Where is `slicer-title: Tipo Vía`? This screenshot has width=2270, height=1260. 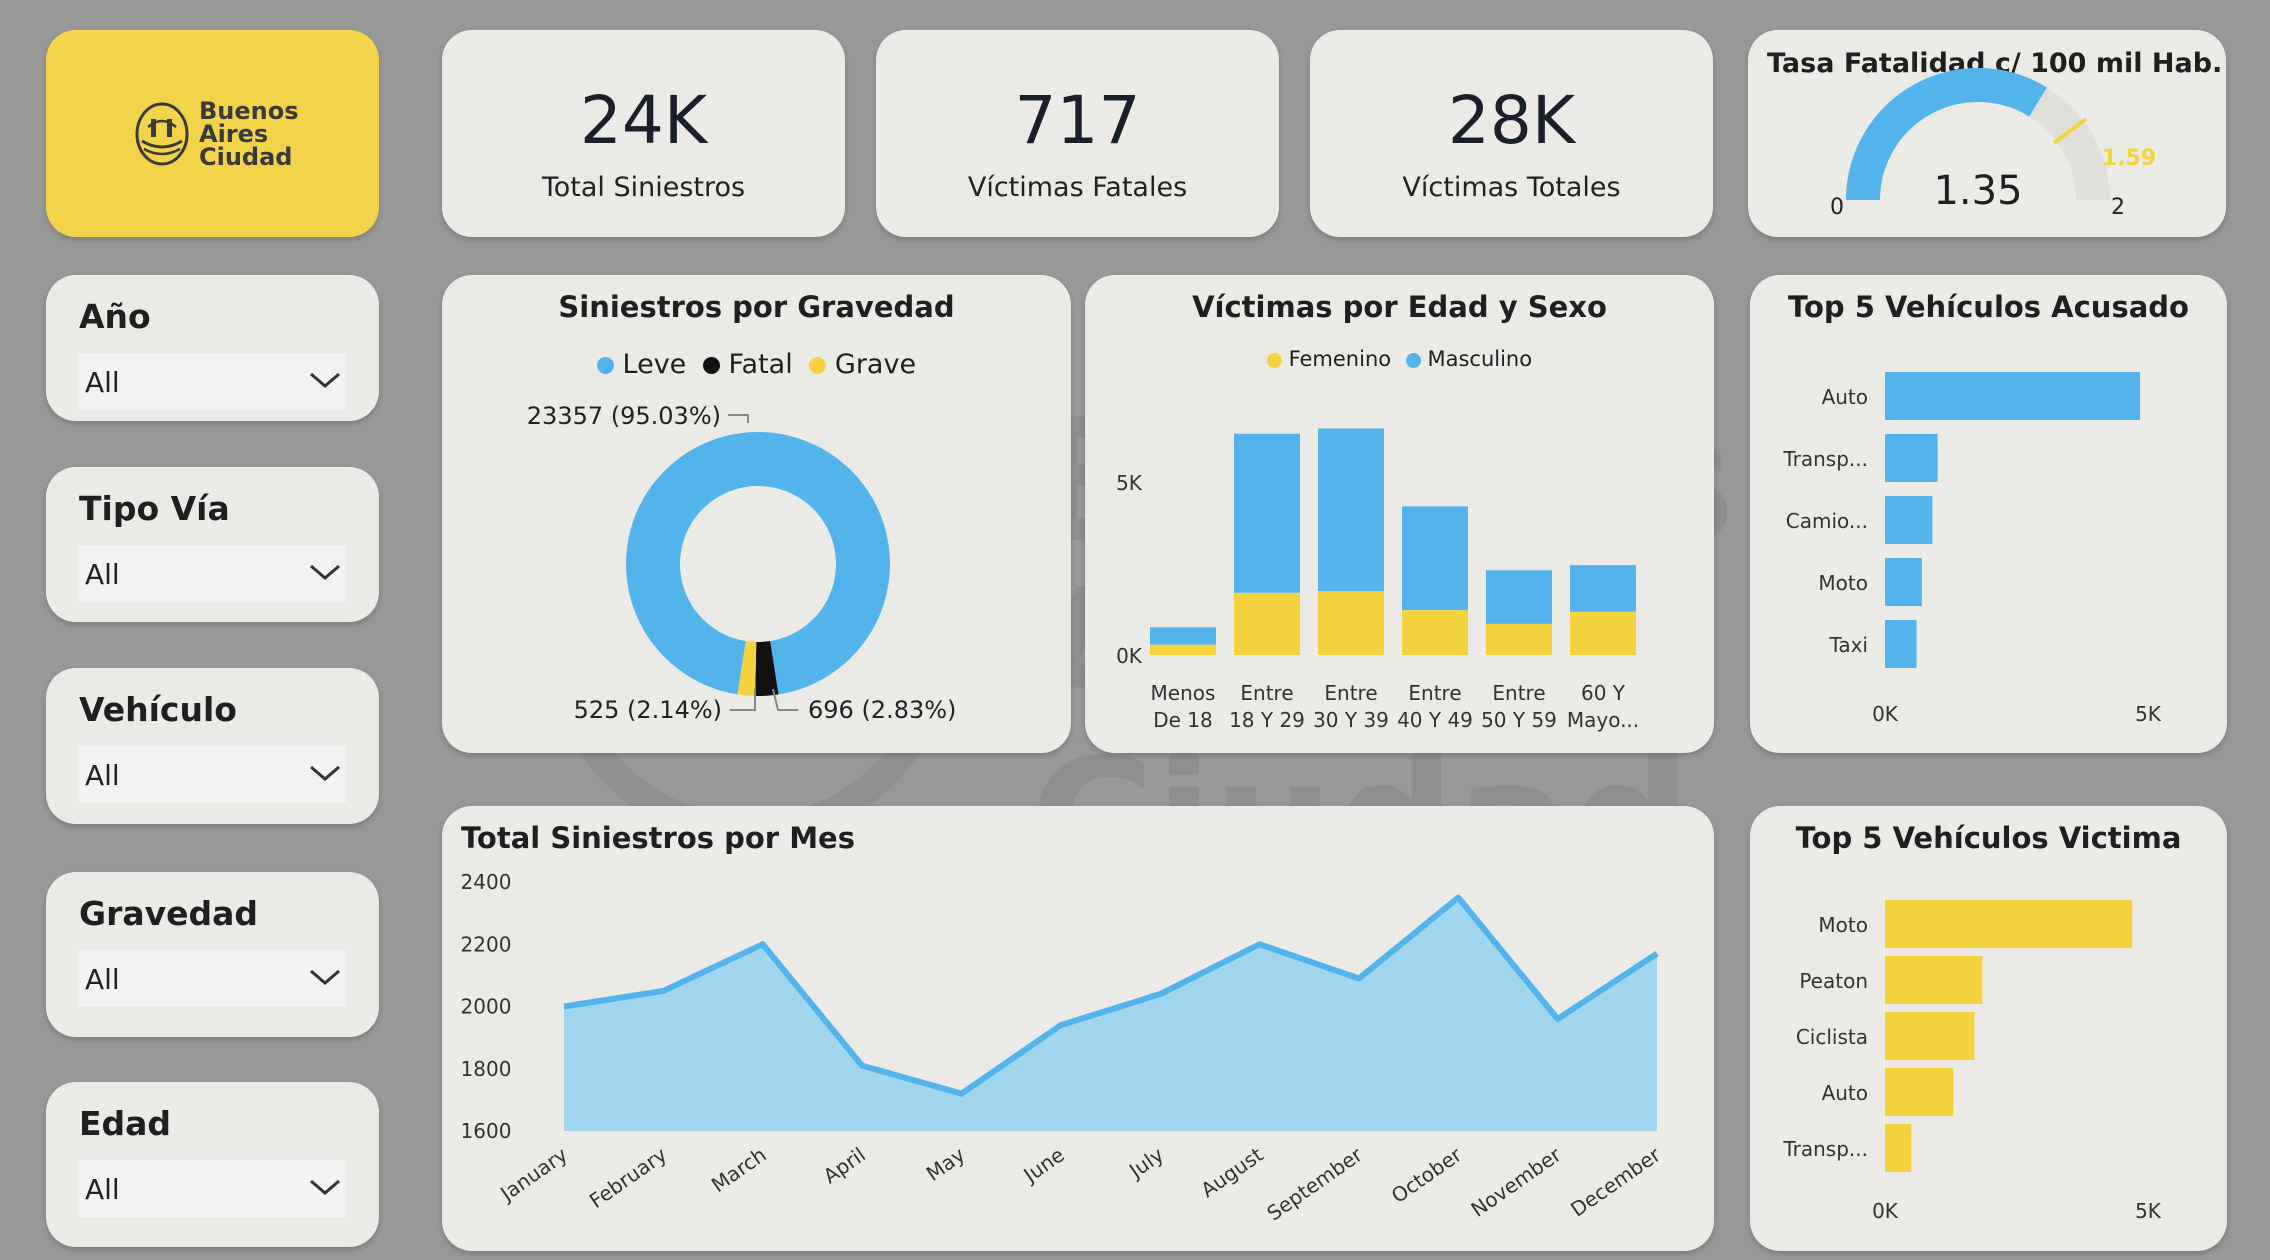 slicer-title: Tipo Vía is located at coordinates (154, 508).